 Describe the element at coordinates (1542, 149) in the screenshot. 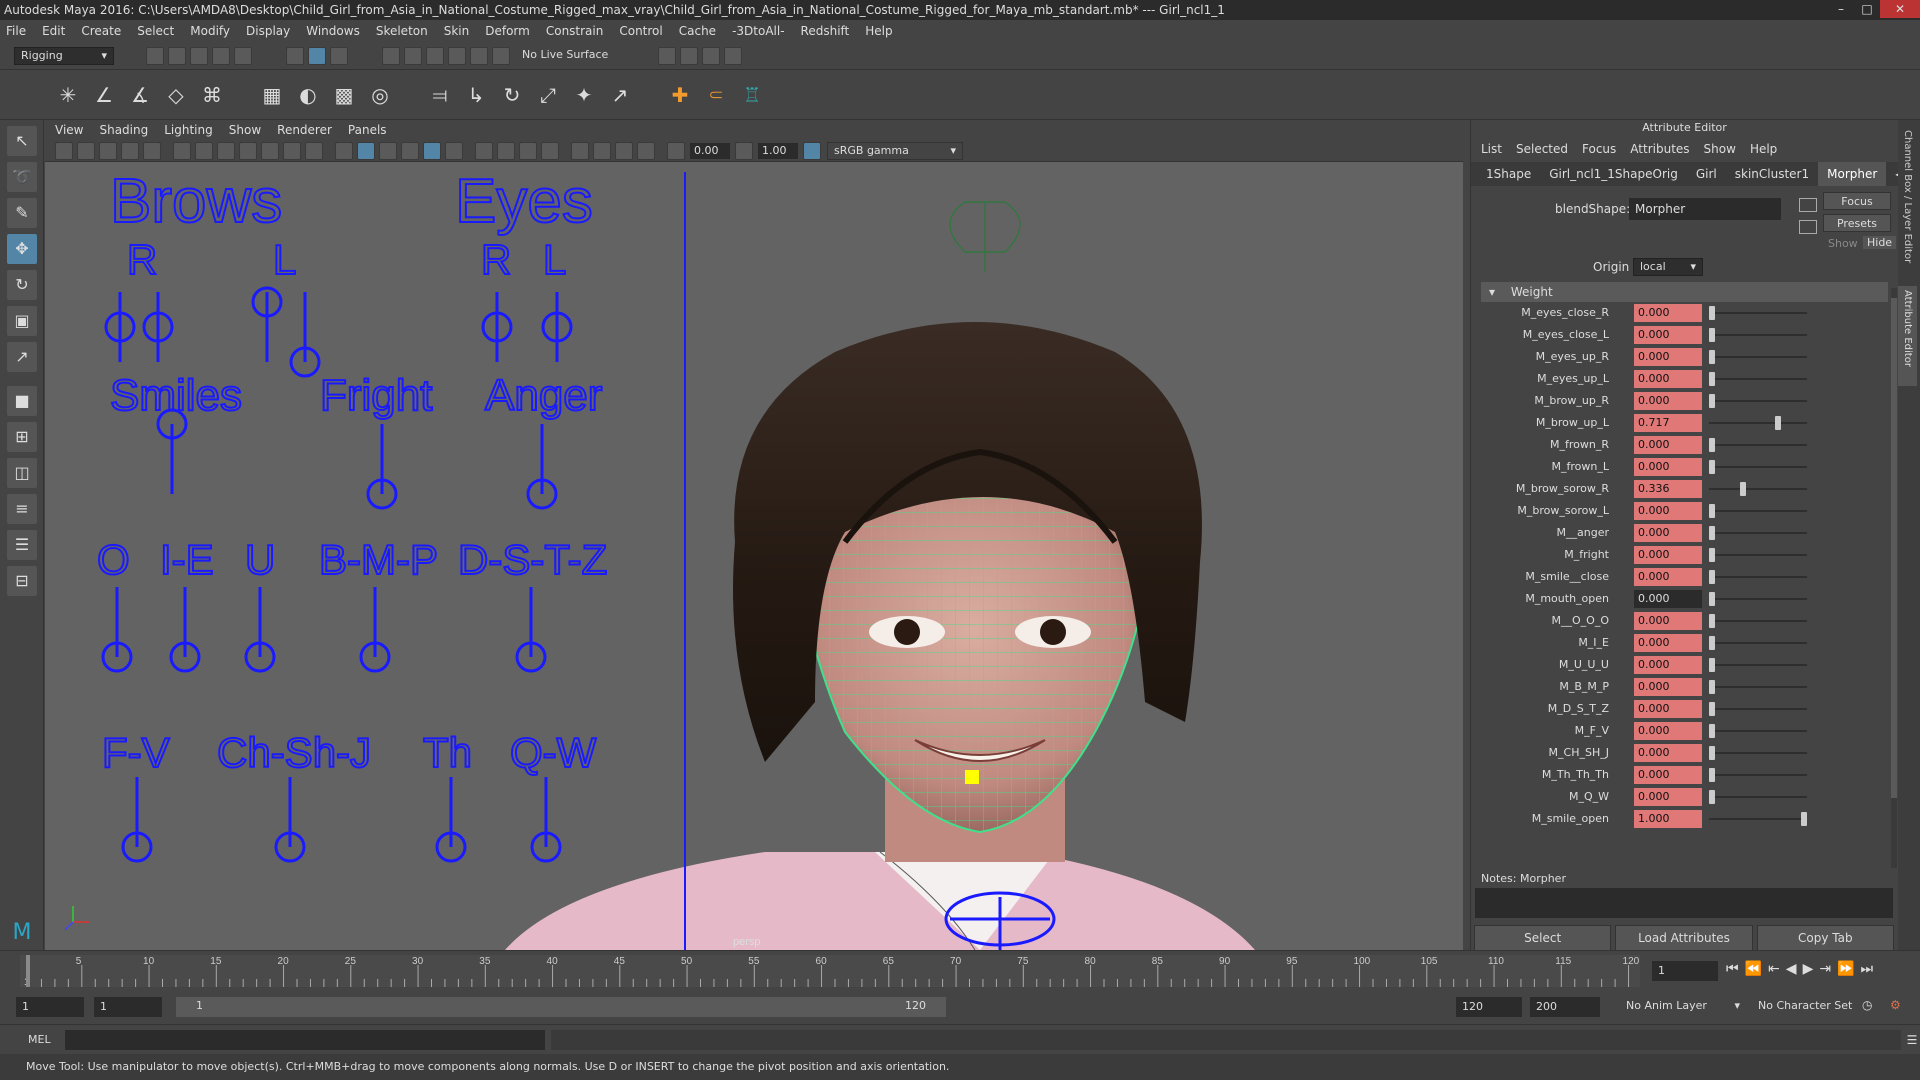

I see `ae-menu-selected: Selected` at that location.